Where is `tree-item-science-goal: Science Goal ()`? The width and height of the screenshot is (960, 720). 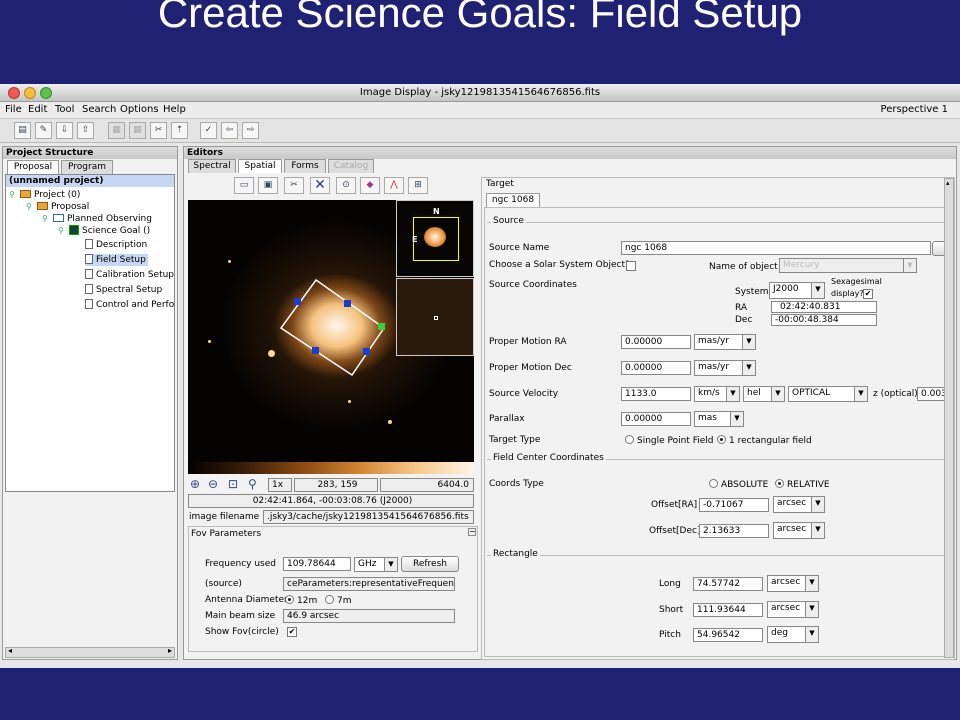 tree-item-science-goal: Science Goal () is located at coordinates (109, 231).